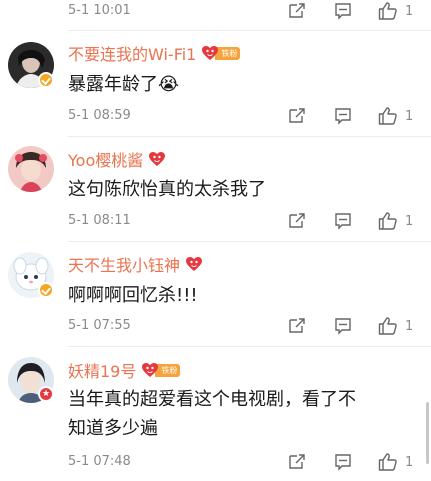 The width and height of the screenshot is (431, 481). Describe the element at coordinates (132, 53) in the screenshot. I see `username: 不要连我的Wi-Fi1` at that location.